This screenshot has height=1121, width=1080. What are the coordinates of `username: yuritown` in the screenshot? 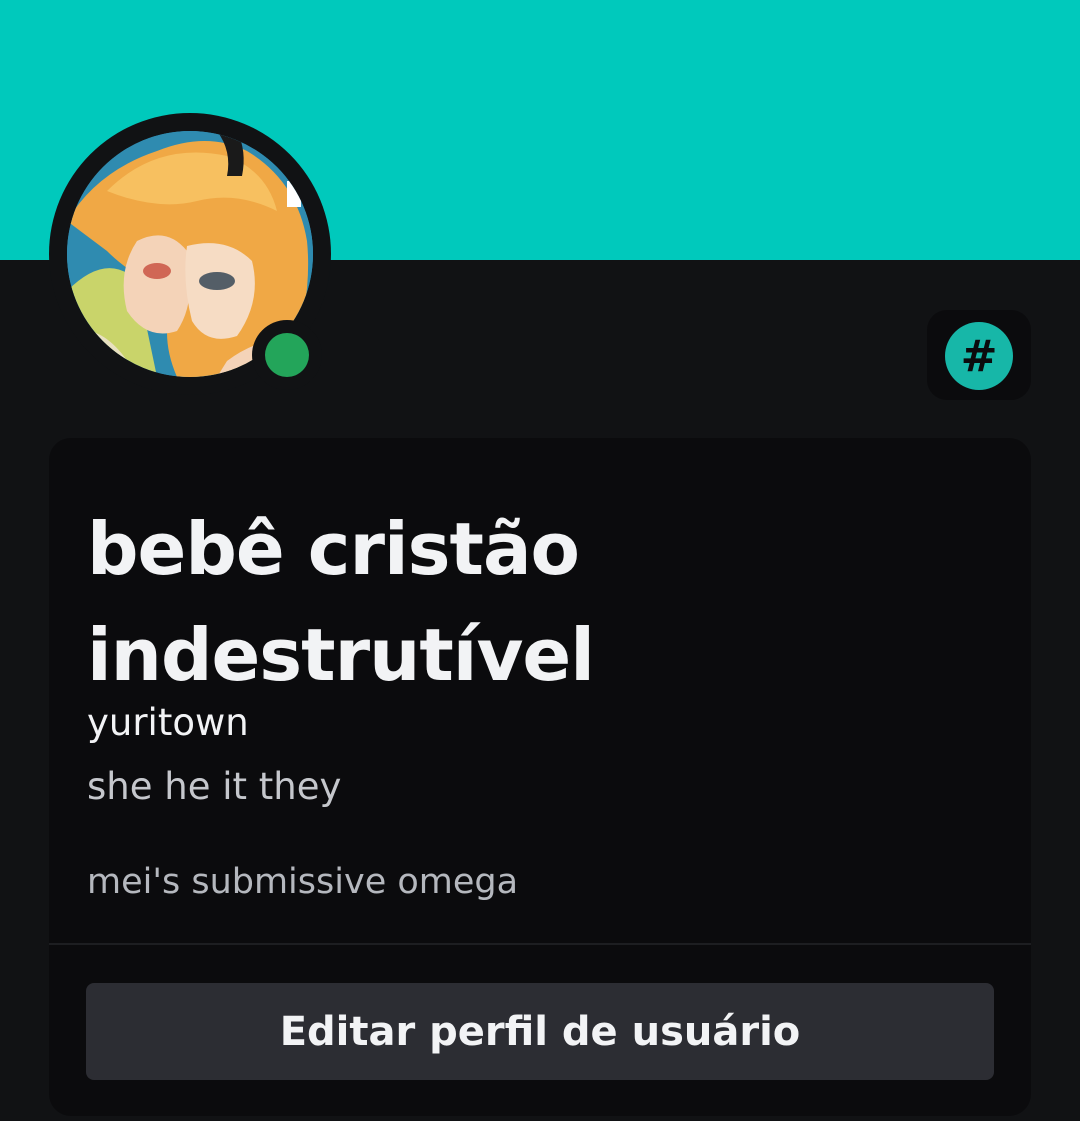 It's located at (168, 722).